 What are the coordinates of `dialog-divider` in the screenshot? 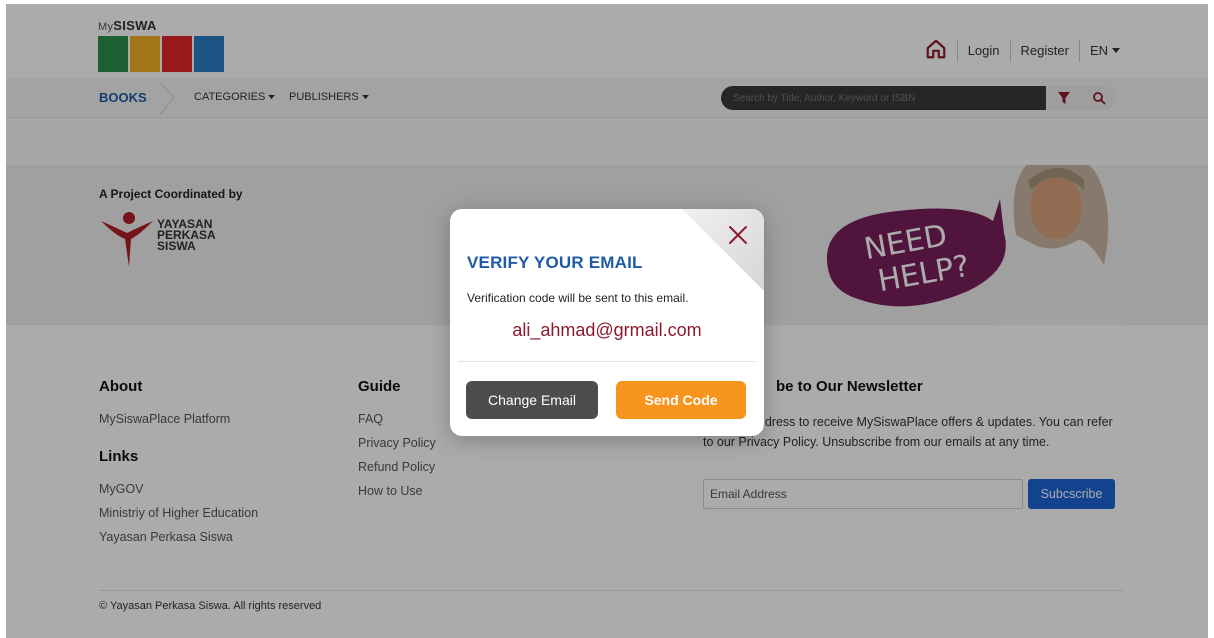 It's located at (607, 361).